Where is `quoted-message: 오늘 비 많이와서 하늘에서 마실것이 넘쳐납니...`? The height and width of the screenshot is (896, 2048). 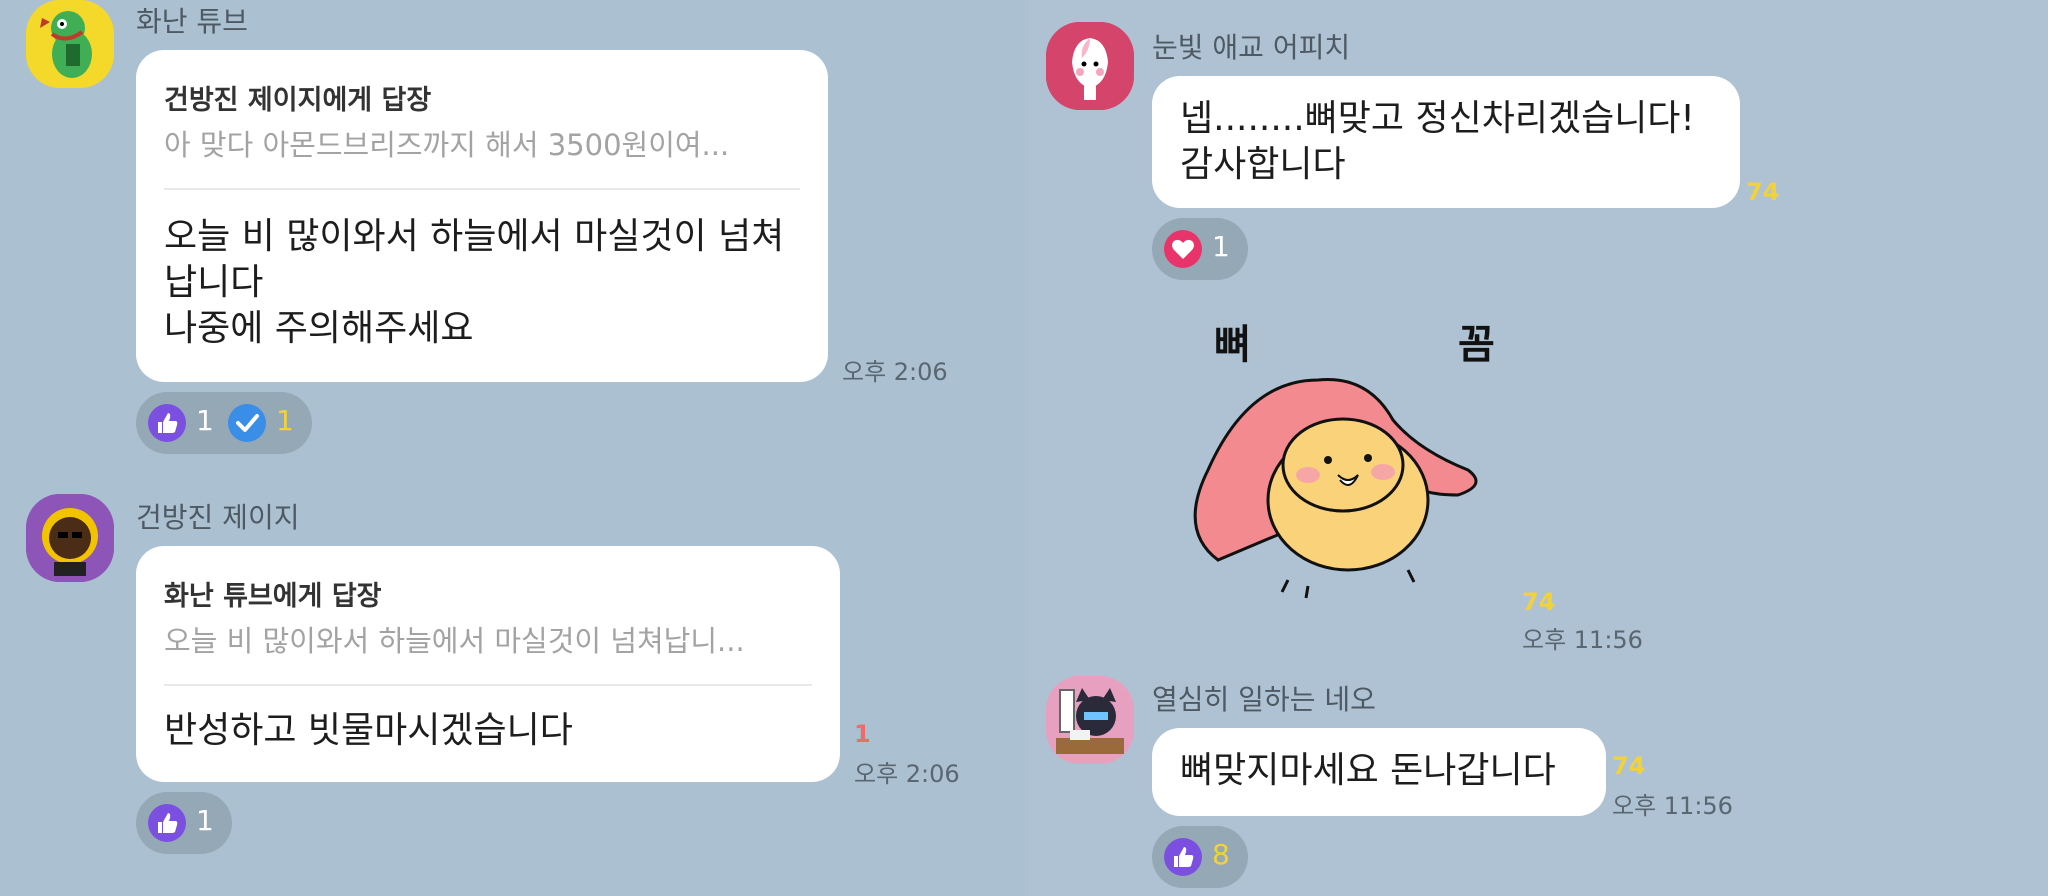
quoted-message: 오늘 비 많이와서 하늘에서 마실것이 넘쳐납니... is located at coordinates (454, 639).